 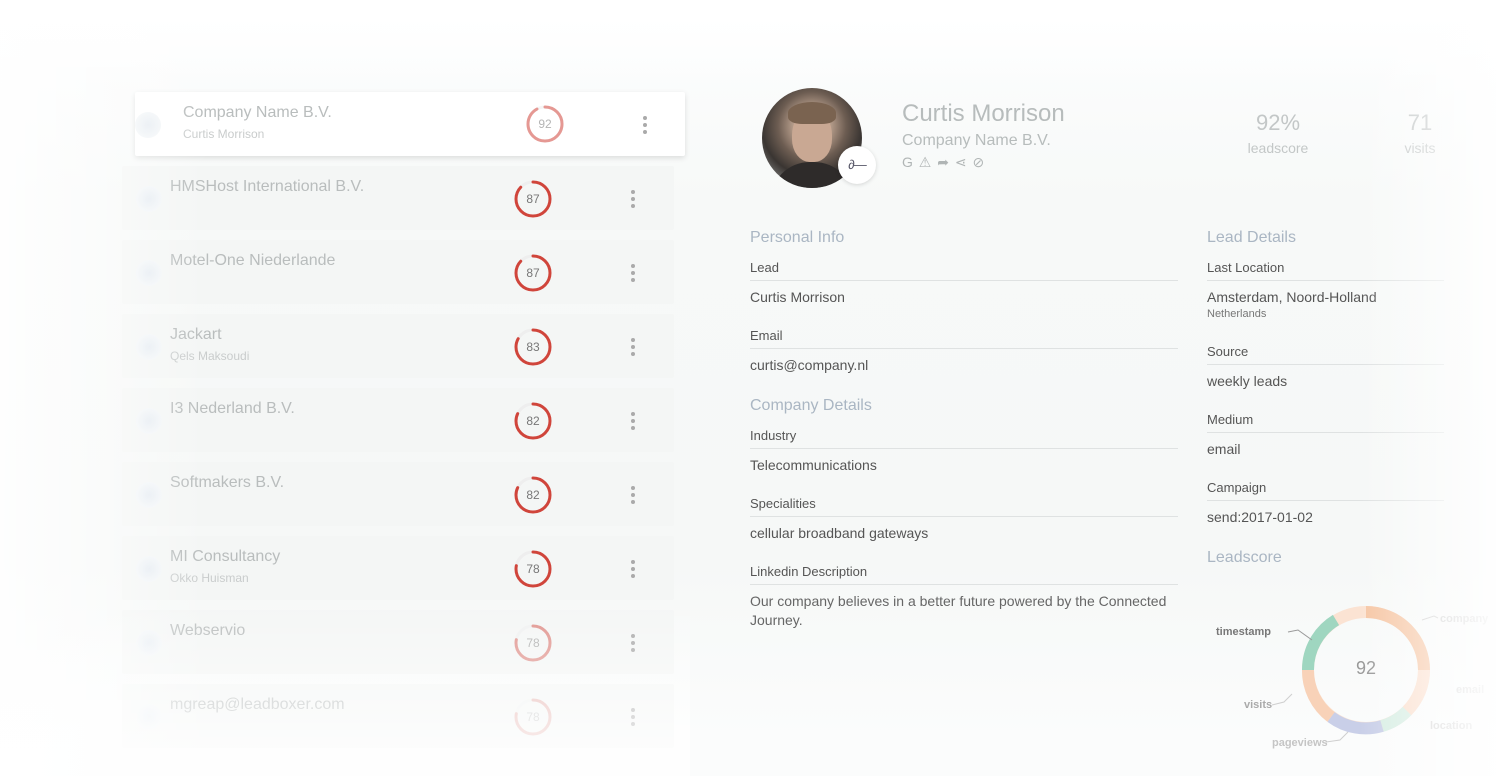 I want to click on lead-company-name: Softmakers B.V., so click(x=227, y=482).